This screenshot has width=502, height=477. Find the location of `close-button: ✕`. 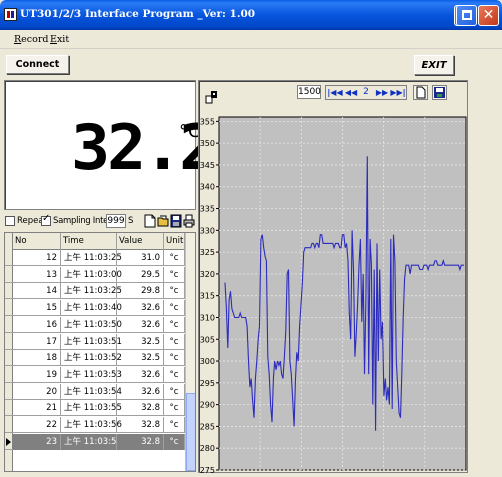

close-button: ✕ is located at coordinates (488, 15).